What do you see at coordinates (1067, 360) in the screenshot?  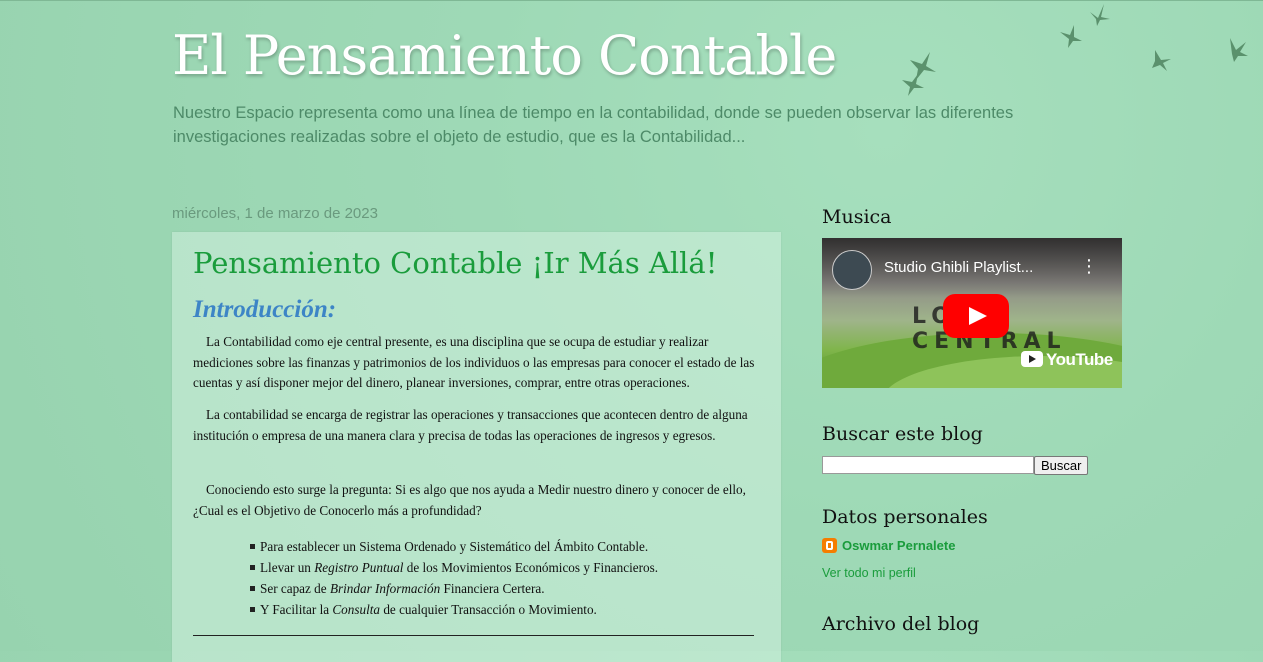 I see `youtube-logo: YouTube` at bounding box center [1067, 360].